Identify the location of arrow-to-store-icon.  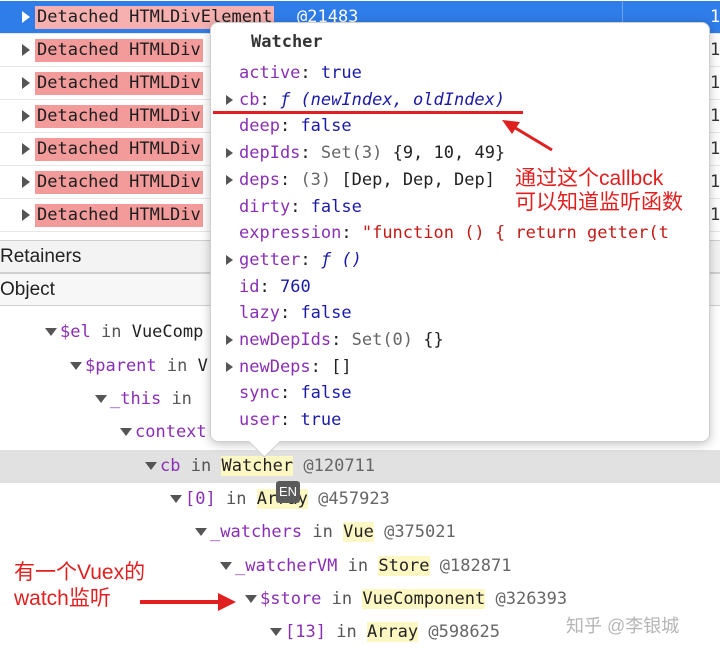
(188, 602).